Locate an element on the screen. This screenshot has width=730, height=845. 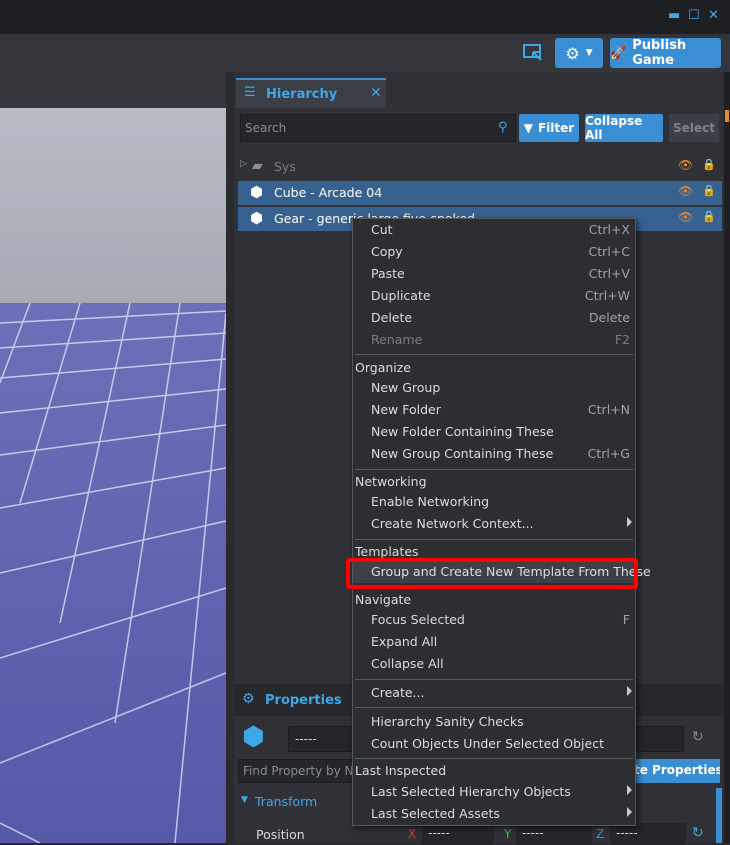
filter-icon: ▼ is located at coordinates (528, 128).